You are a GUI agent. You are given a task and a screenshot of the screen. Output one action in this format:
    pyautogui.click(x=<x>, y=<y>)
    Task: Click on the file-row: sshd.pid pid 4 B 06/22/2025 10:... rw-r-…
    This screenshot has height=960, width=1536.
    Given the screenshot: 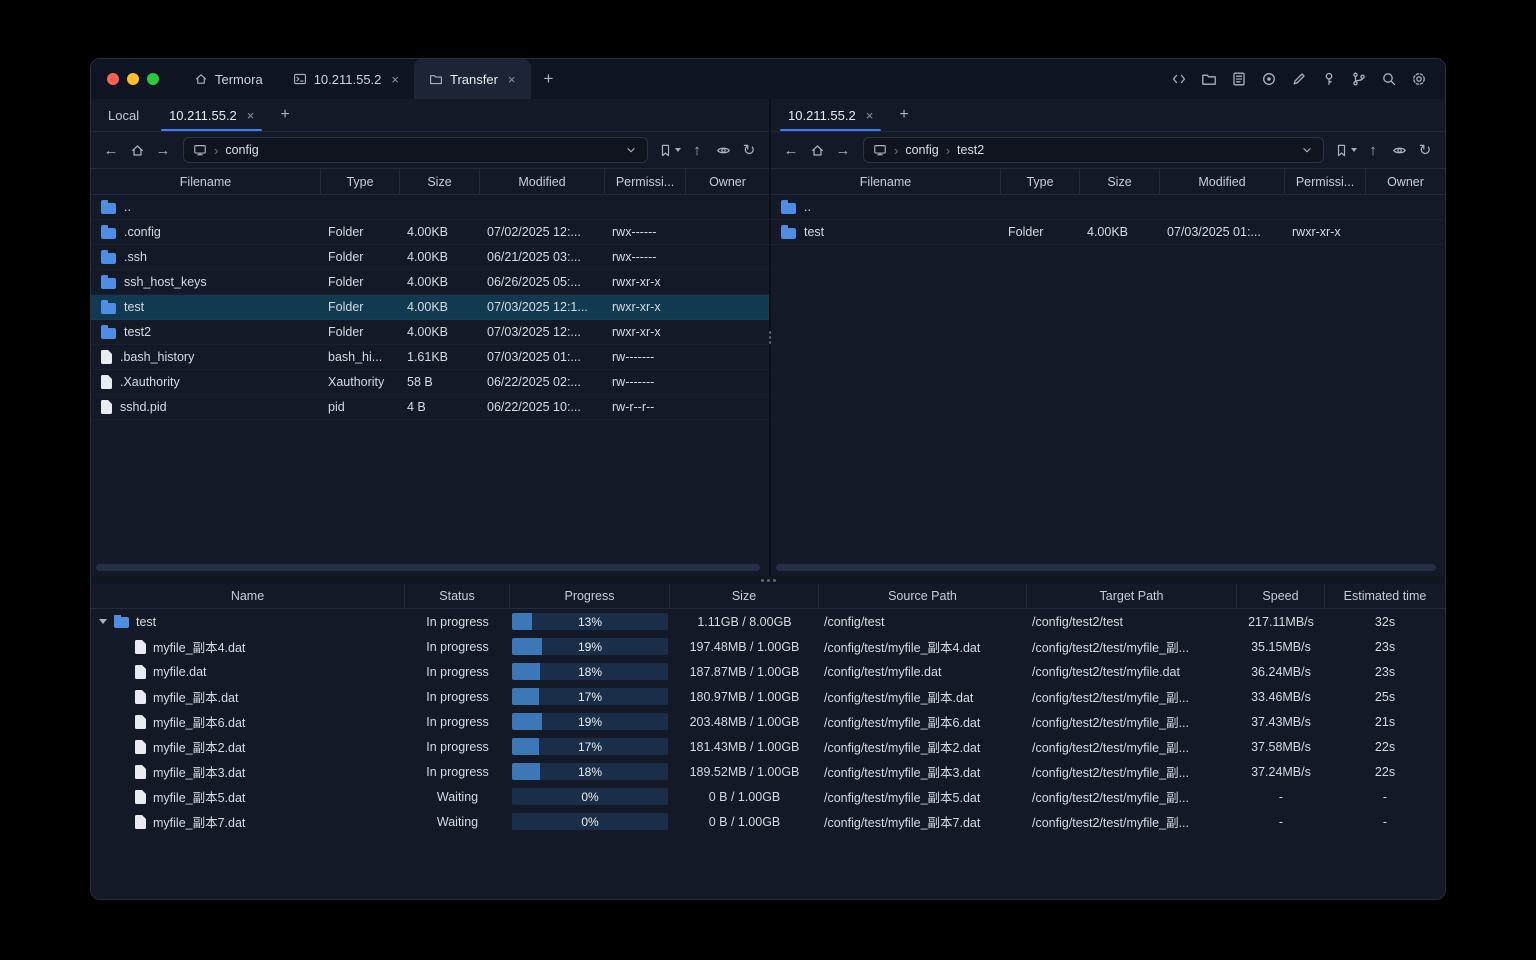 What is the action you would take?
    pyautogui.click(x=430, y=407)
    